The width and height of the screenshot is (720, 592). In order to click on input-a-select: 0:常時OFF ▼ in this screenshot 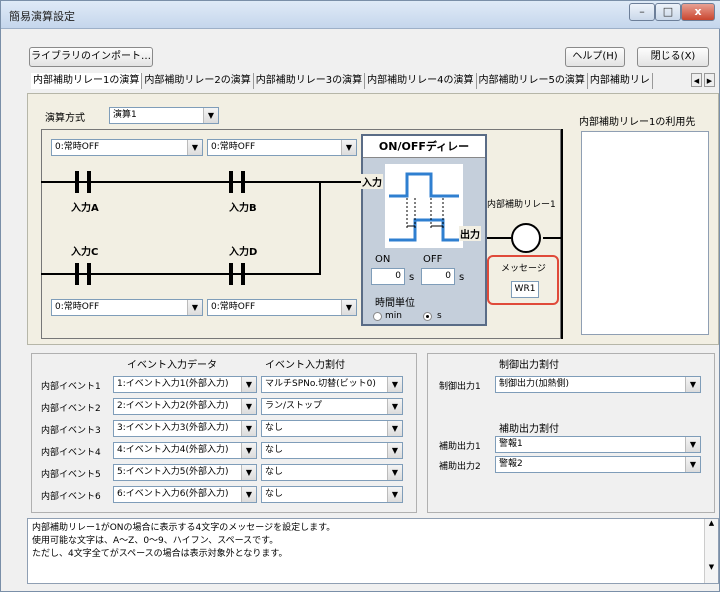, I will do `click(127, 147)`.